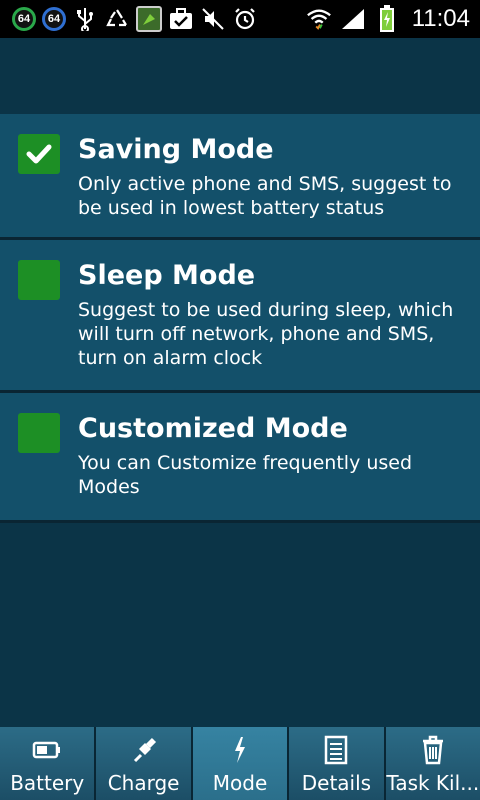  I want to click on tab-mode: Mode, so click(241, 763).